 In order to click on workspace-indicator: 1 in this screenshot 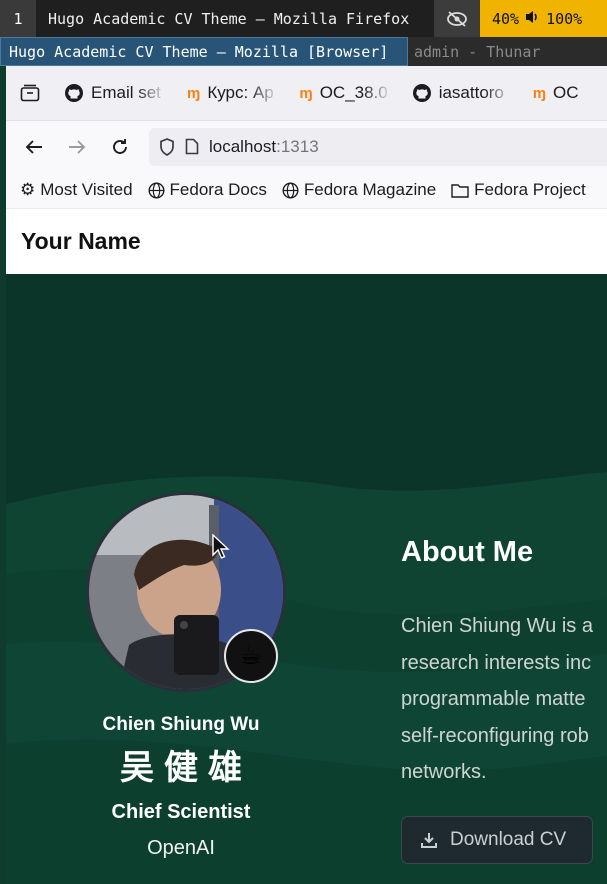, I will do `click(18, 18)`.